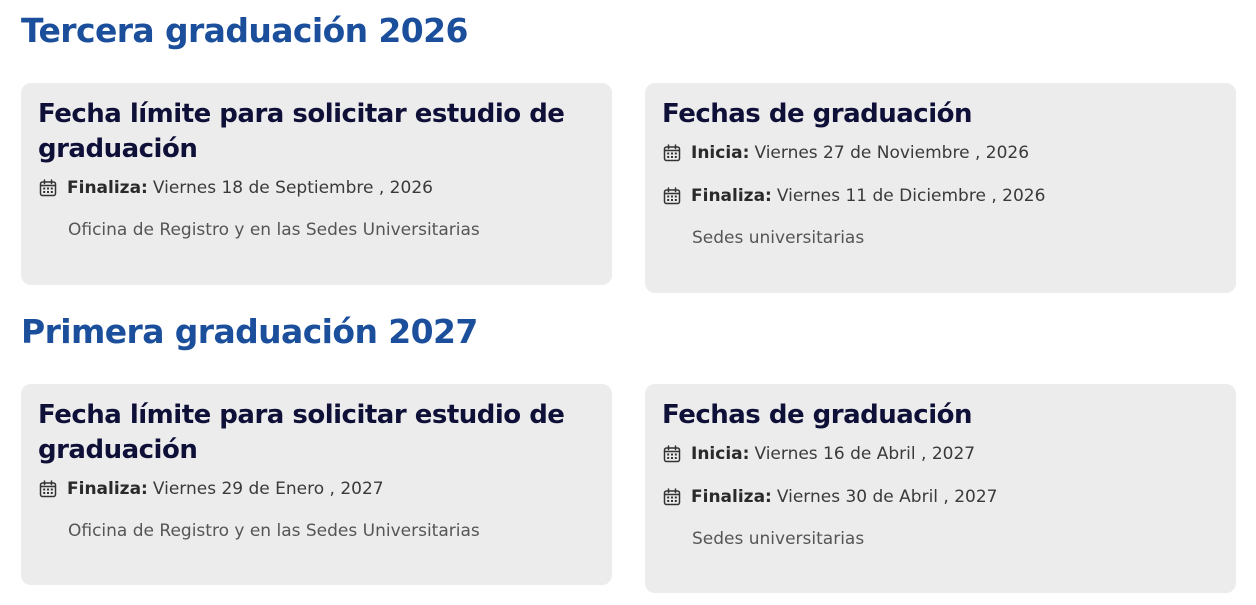 This screenshot has width=1256, height=605. What do you see at coordinates (865, 454) in the screenshot?
I see `start-date-value: Viernes 16 de Abril , 2027` at bounding box center [865, 454].